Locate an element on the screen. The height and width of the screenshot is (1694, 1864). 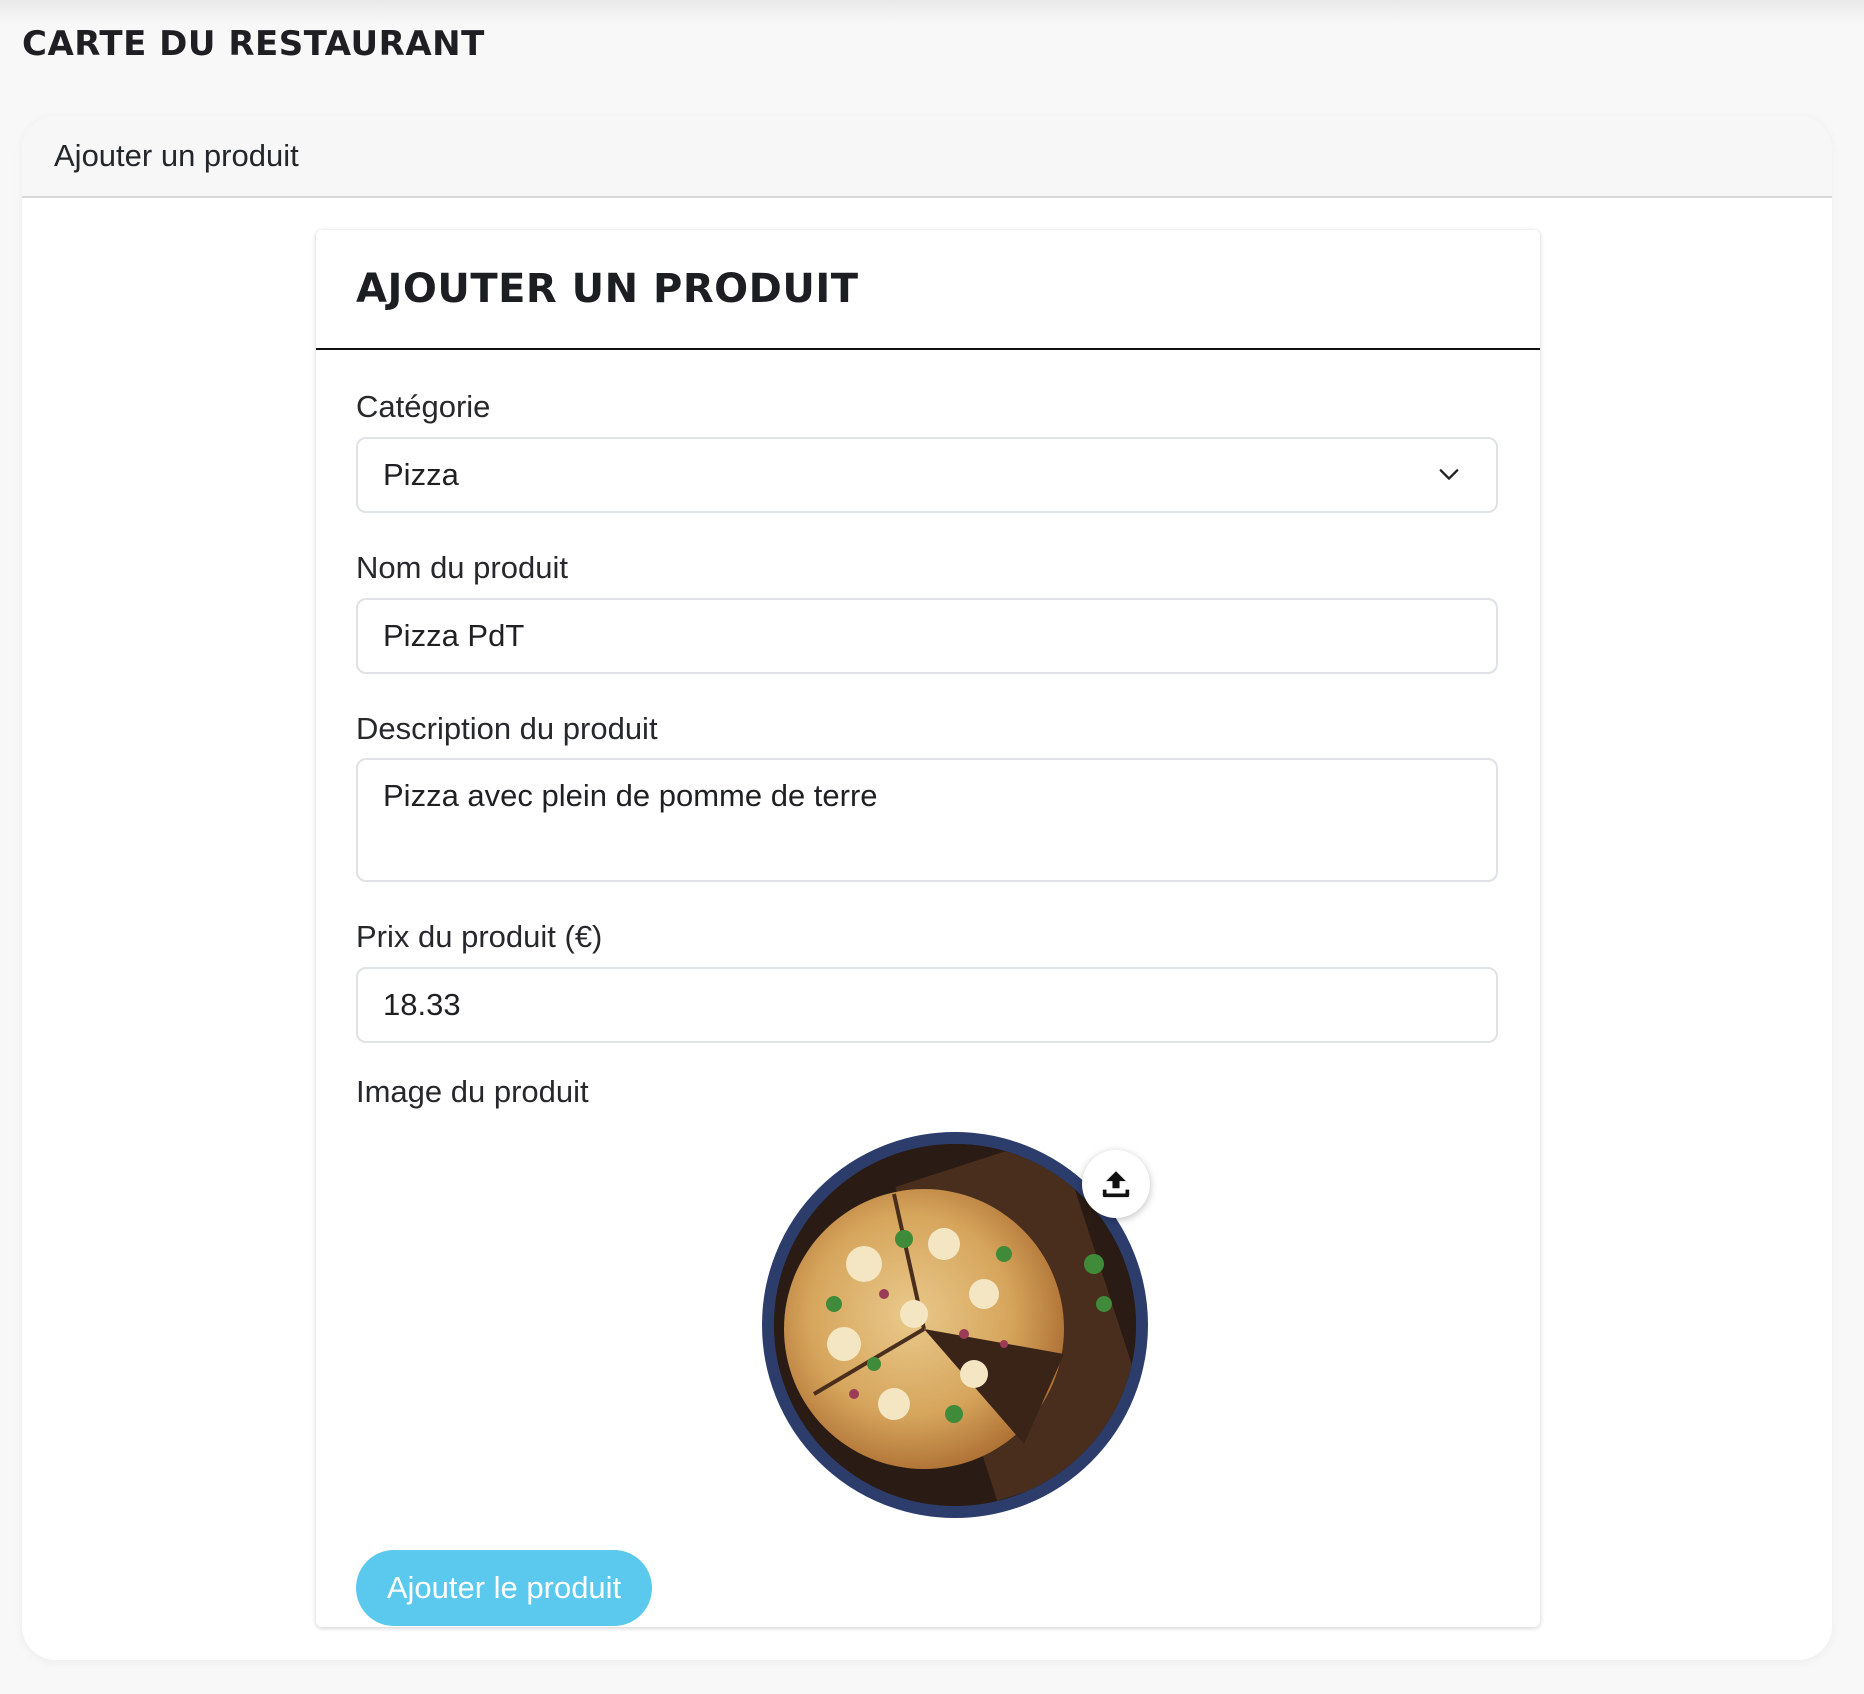
product-description-textarea: Pizza avec plein de pomme de terre is located at coordinates (927, 820).